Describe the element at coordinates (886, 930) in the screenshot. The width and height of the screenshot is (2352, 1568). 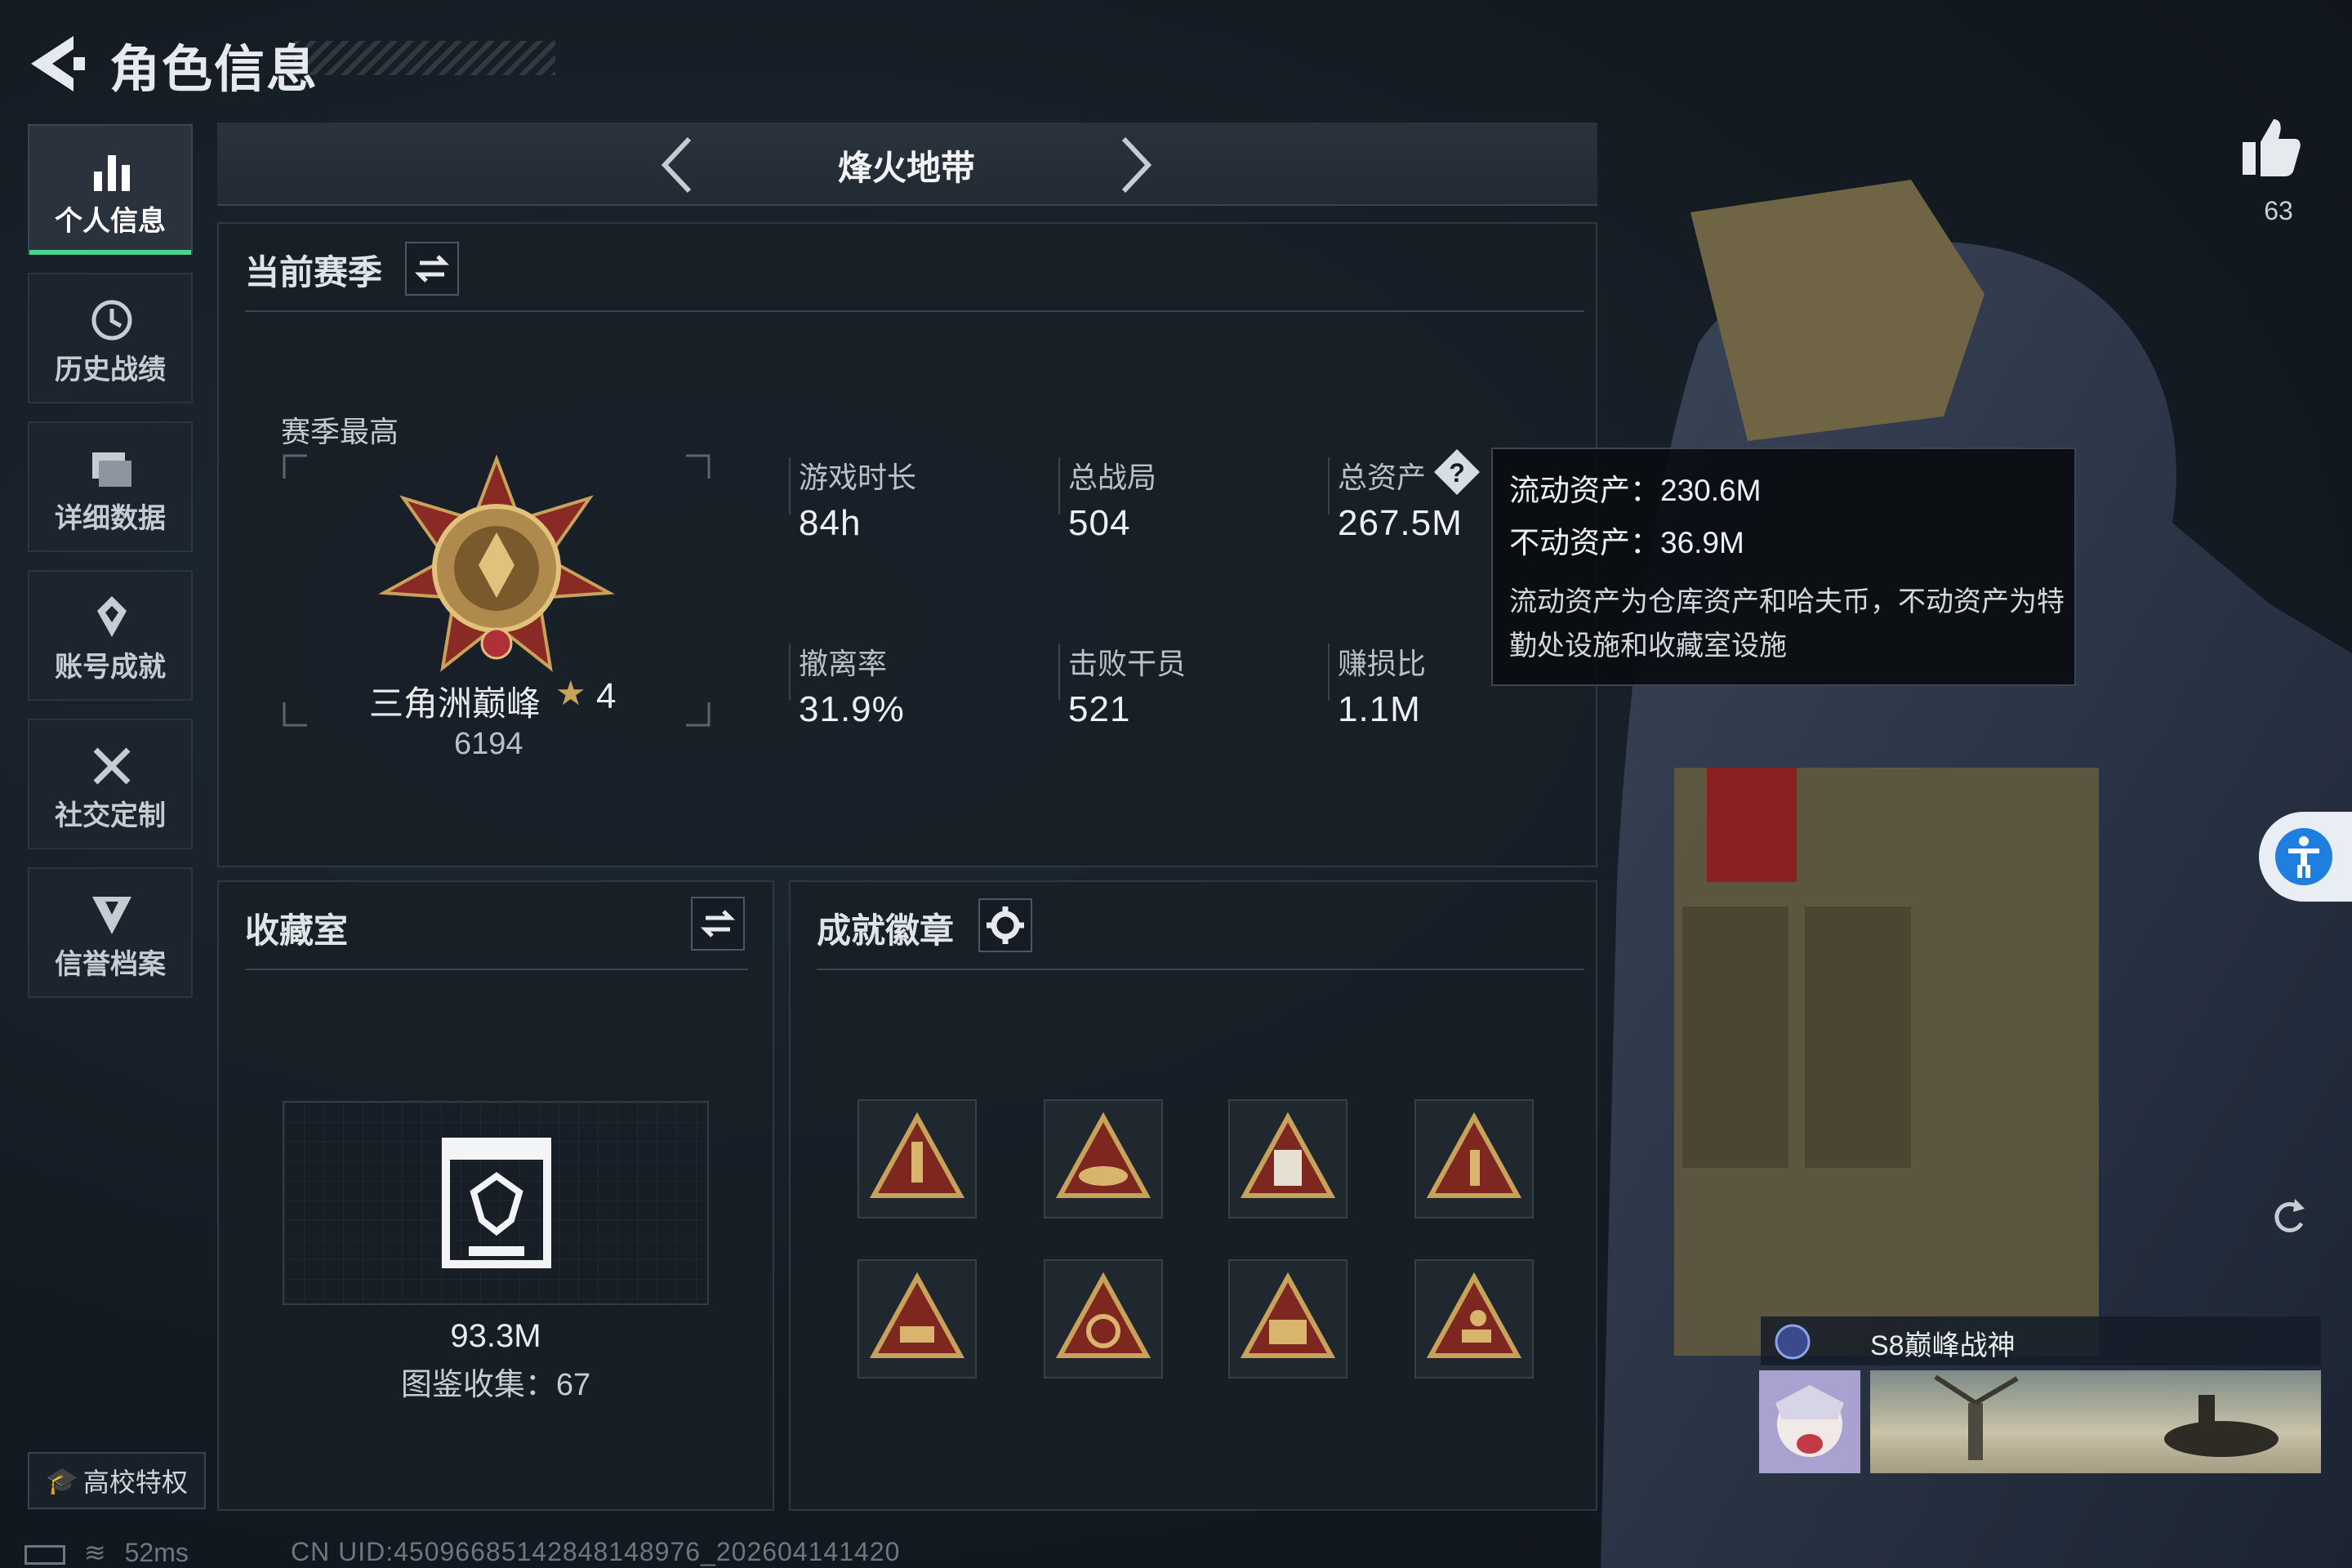
I see `achievement-title: 成就徽章` at that location.